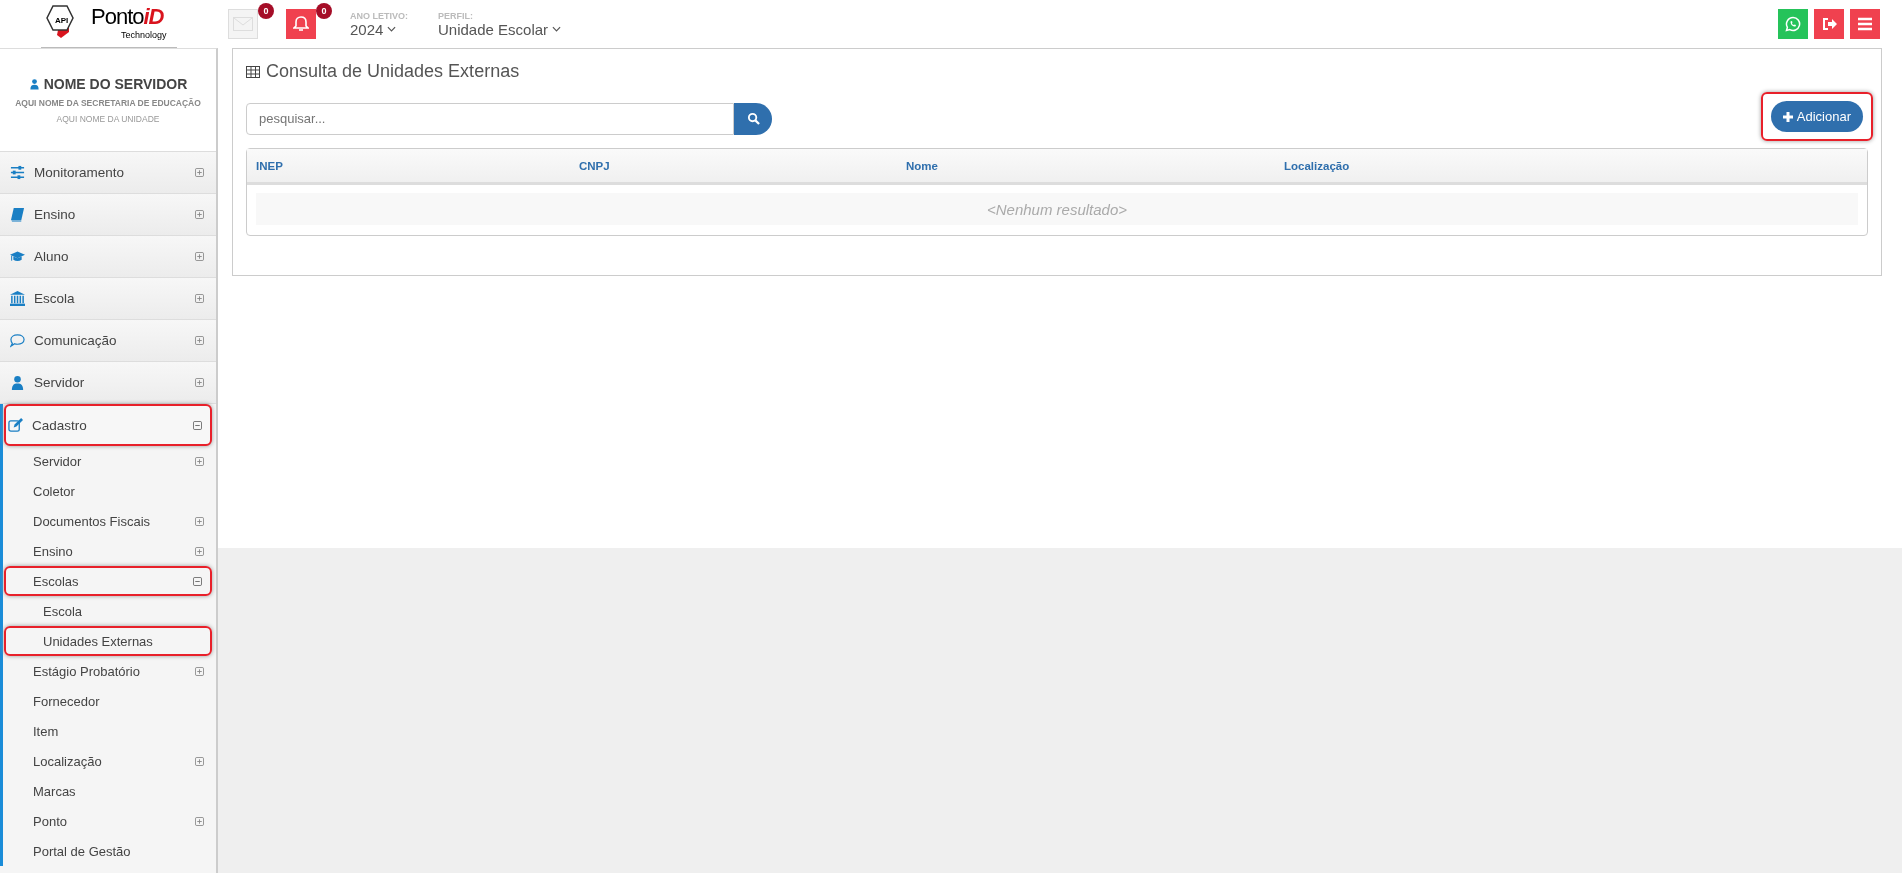 The image size is (1902, 873). What do you see at coordinates (108, 425) in the screenshot?
I see `menu-item: Cadastro` at bounding box center [108, 425].